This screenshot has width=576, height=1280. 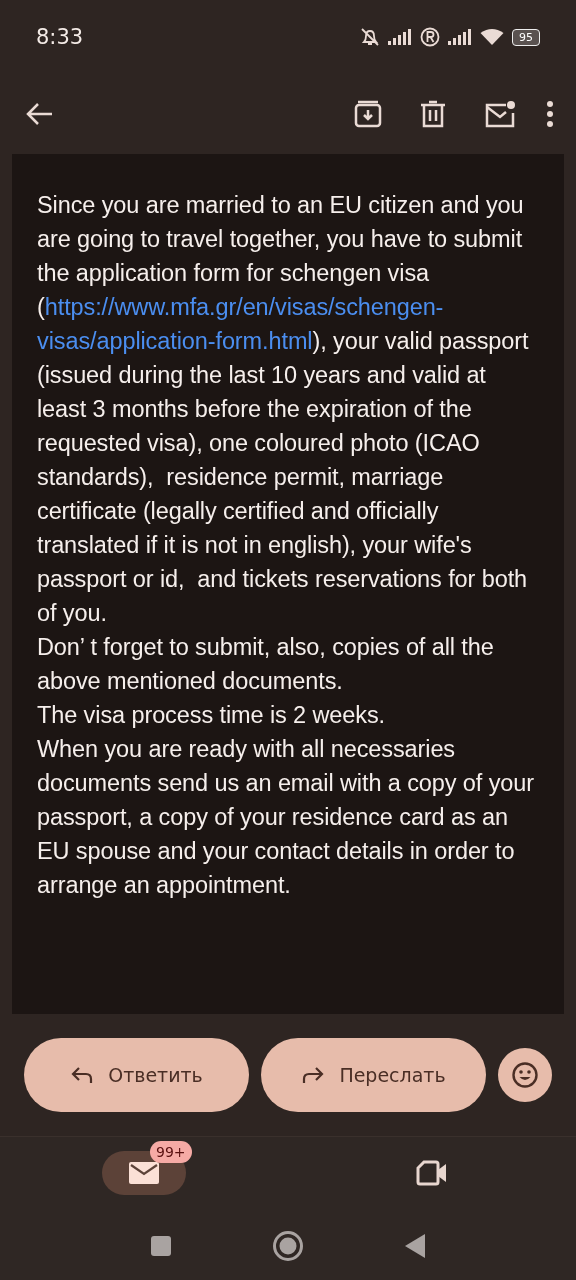 I want to click on wifi-icon, so click(x=492, y=37).